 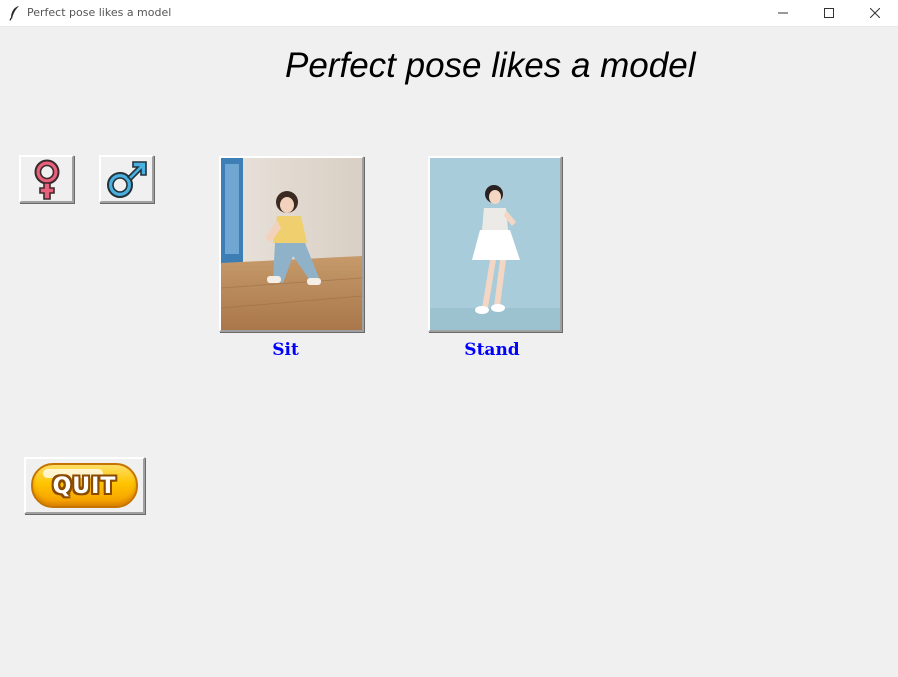 What do you see at coordinates (449, 13) in the screenshot?
I see `window-titlebar: Perfect pose likes a model` at bounding box center [449, 13].